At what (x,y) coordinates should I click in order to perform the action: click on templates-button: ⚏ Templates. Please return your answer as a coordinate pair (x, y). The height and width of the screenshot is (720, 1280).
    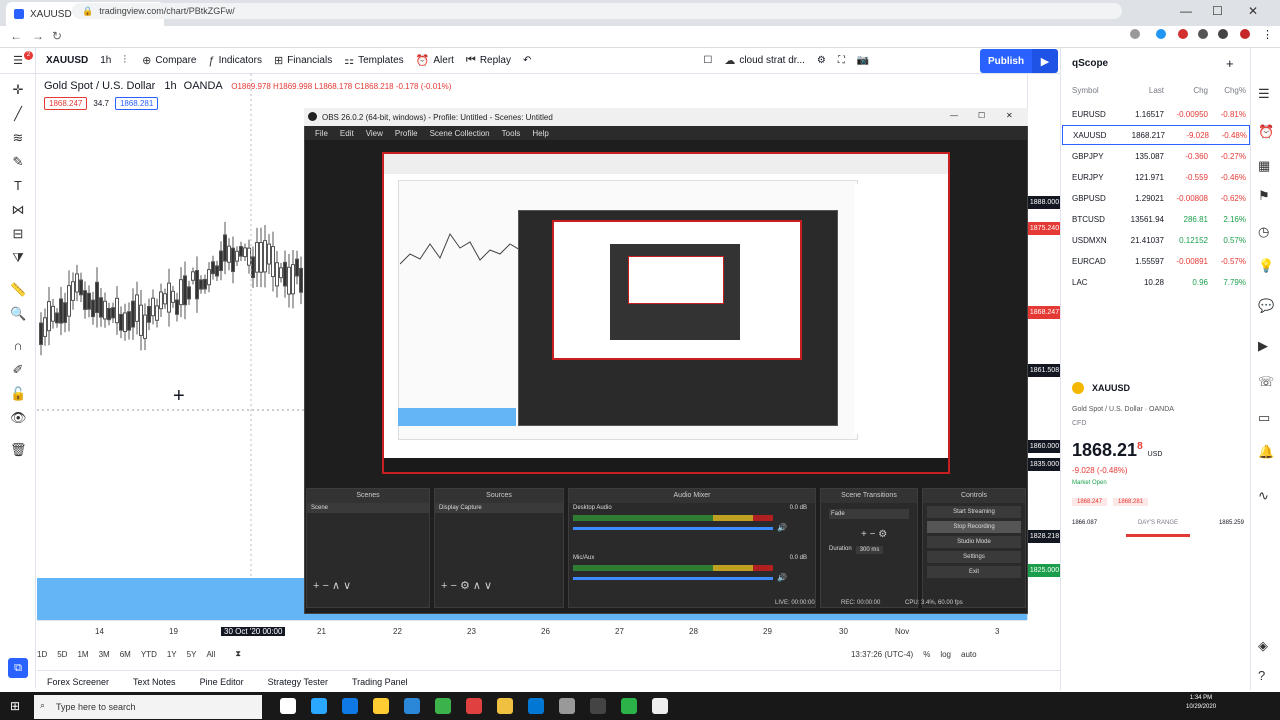
    Looking at the image, I should click on (373, 60).